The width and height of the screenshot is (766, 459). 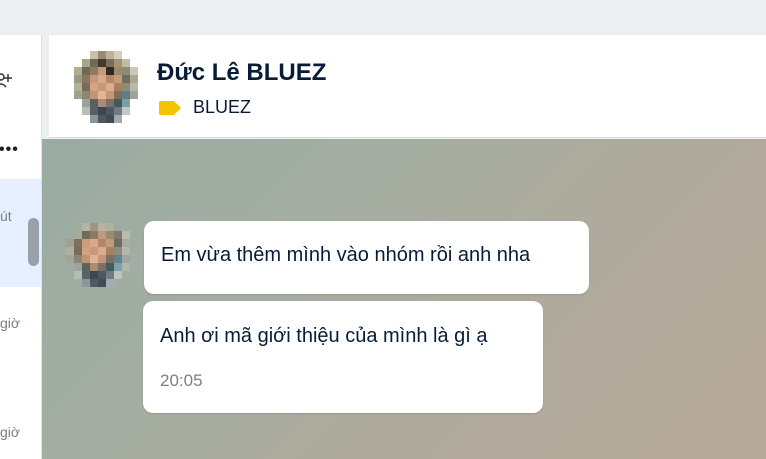 I want to click on sender-avatar, so click(x=100, y=255).